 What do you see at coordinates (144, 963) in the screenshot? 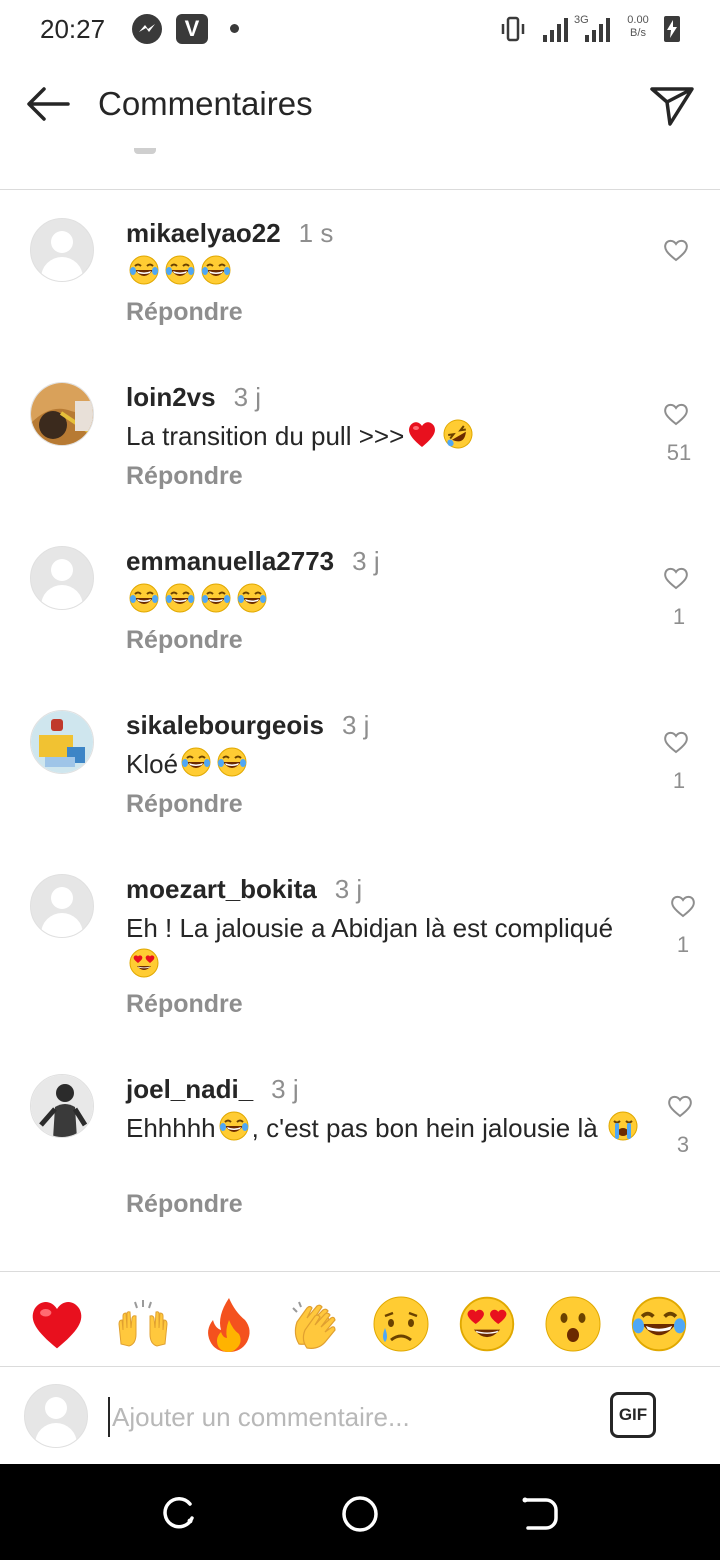
I see `heart-eyes-emoji-icon` at bounding box center [144, 963].